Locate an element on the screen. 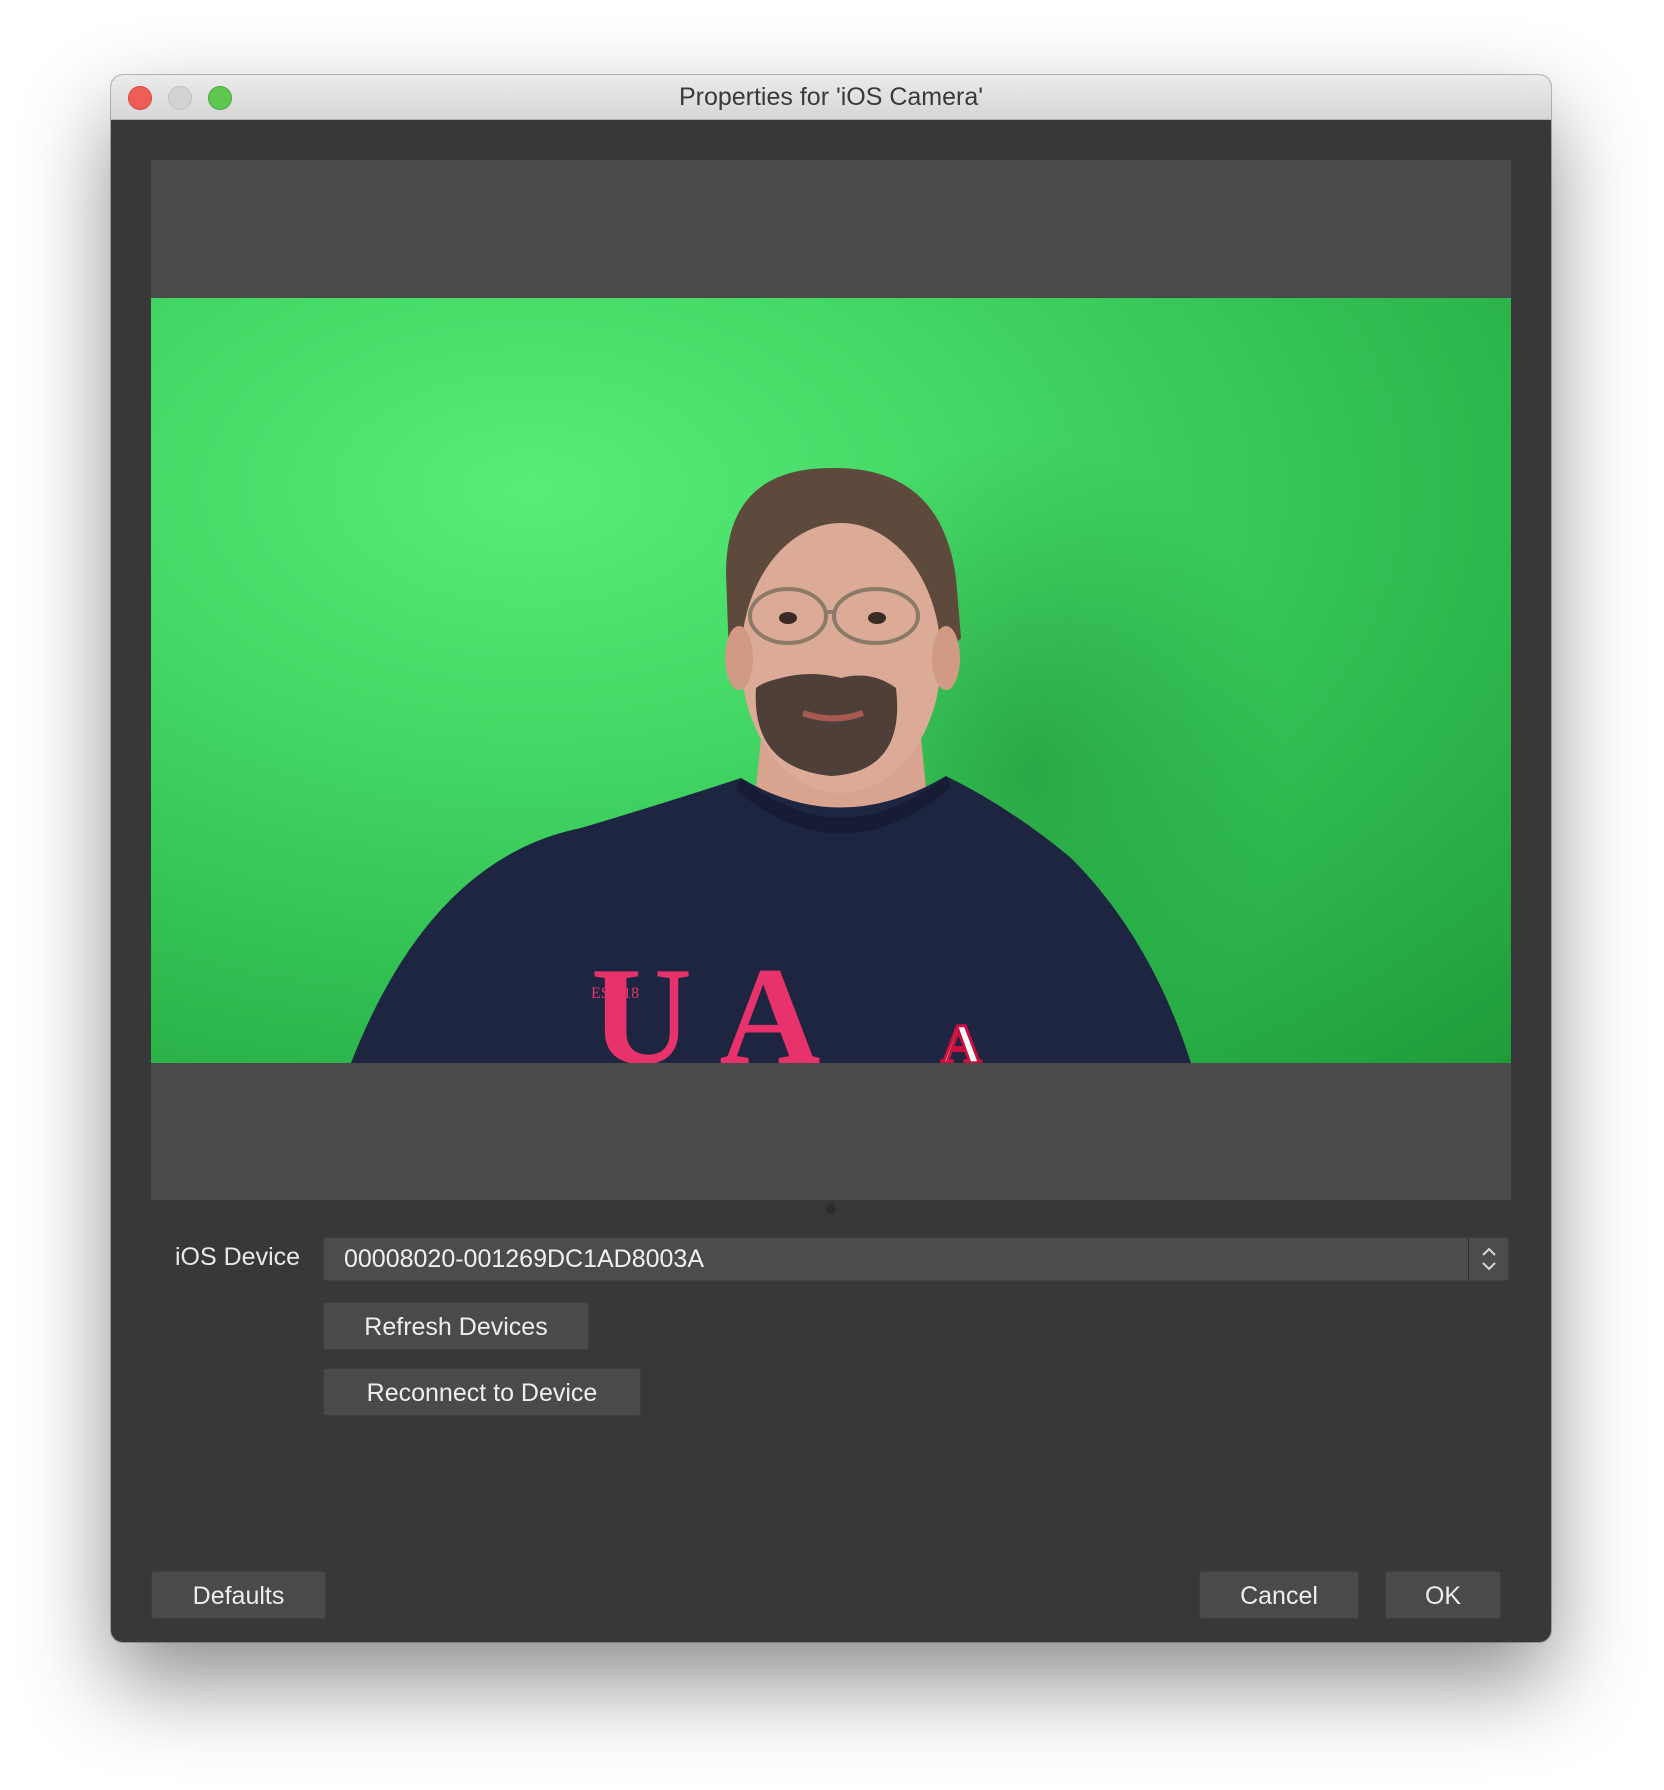 This screenshot has height=1790, width=1664. ios-device-value: 00008020-001269DC1AD8003A is located at coordinates (524, 1259).